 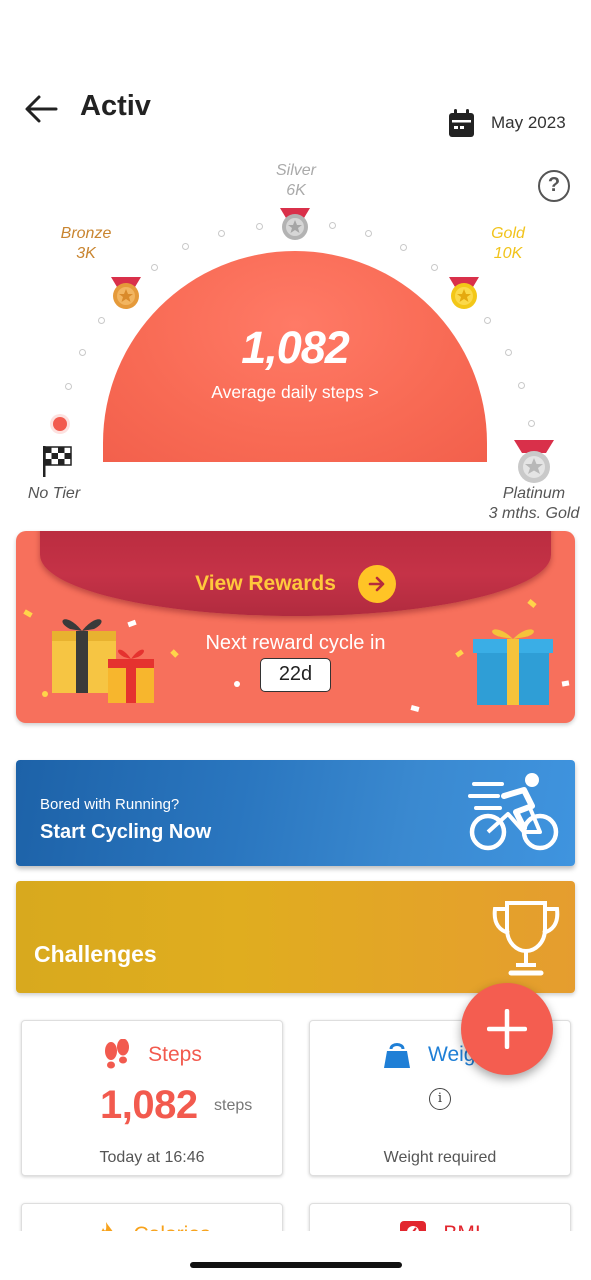 I want to click on cycling-title: Start Cycling Now, so click(x=126, y=832).